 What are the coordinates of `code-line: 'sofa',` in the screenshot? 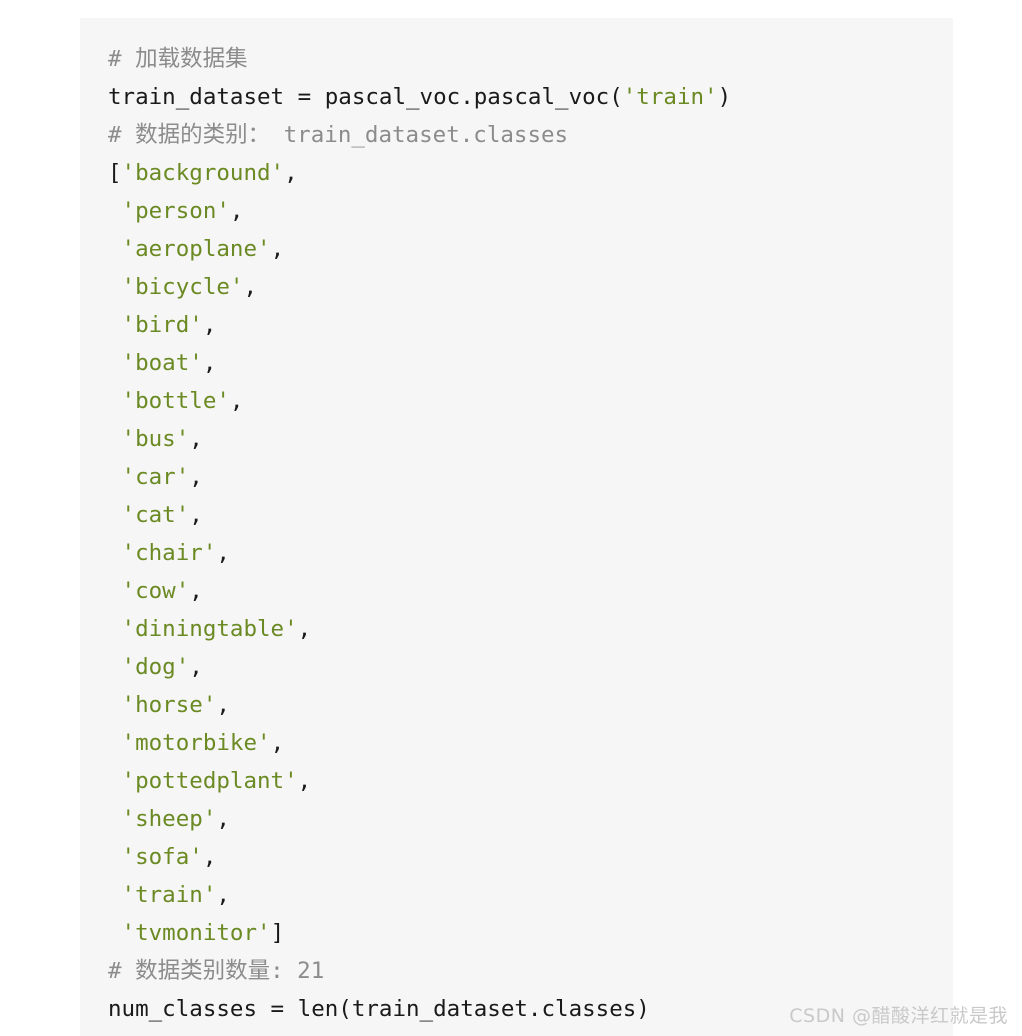 It's located at (530, 857).